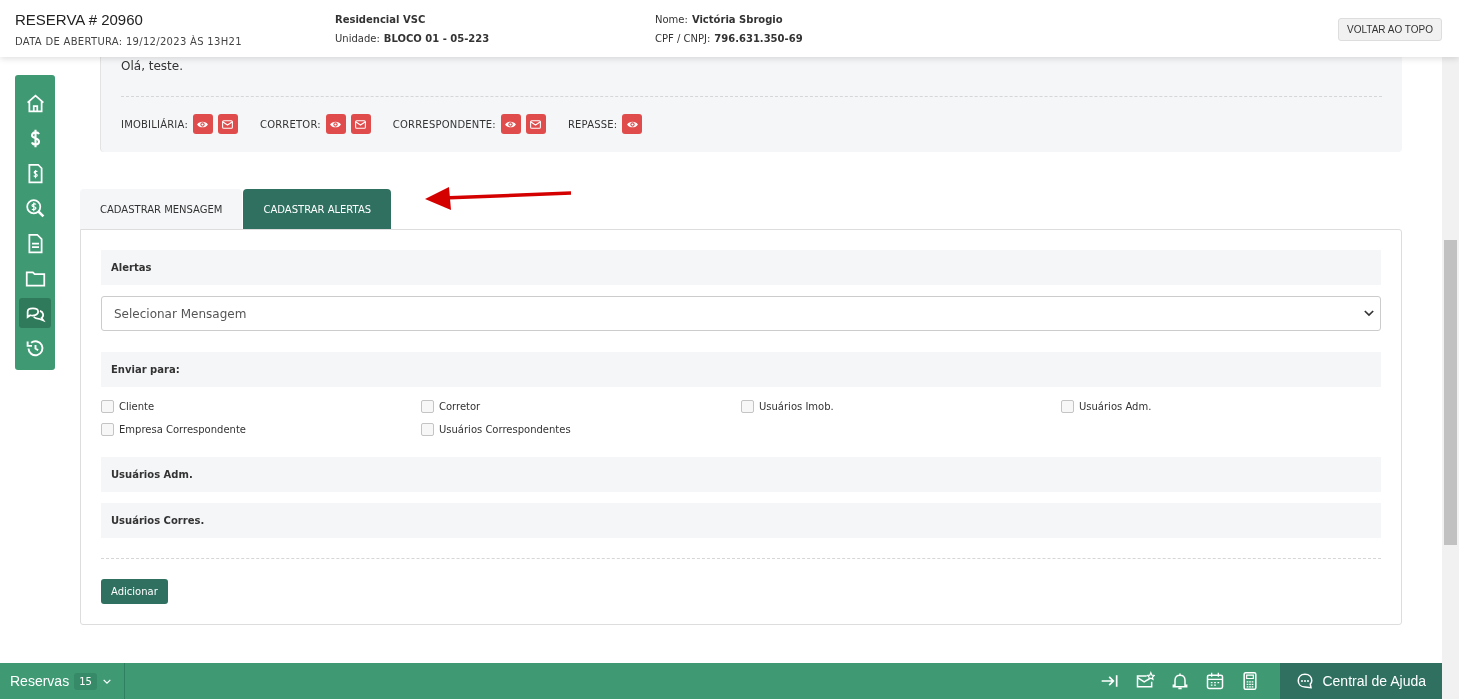 Image resolution: width=1459 pixels, height=699 pixels. I want to click on checkbox-label: Corretor, so click(460, 406).